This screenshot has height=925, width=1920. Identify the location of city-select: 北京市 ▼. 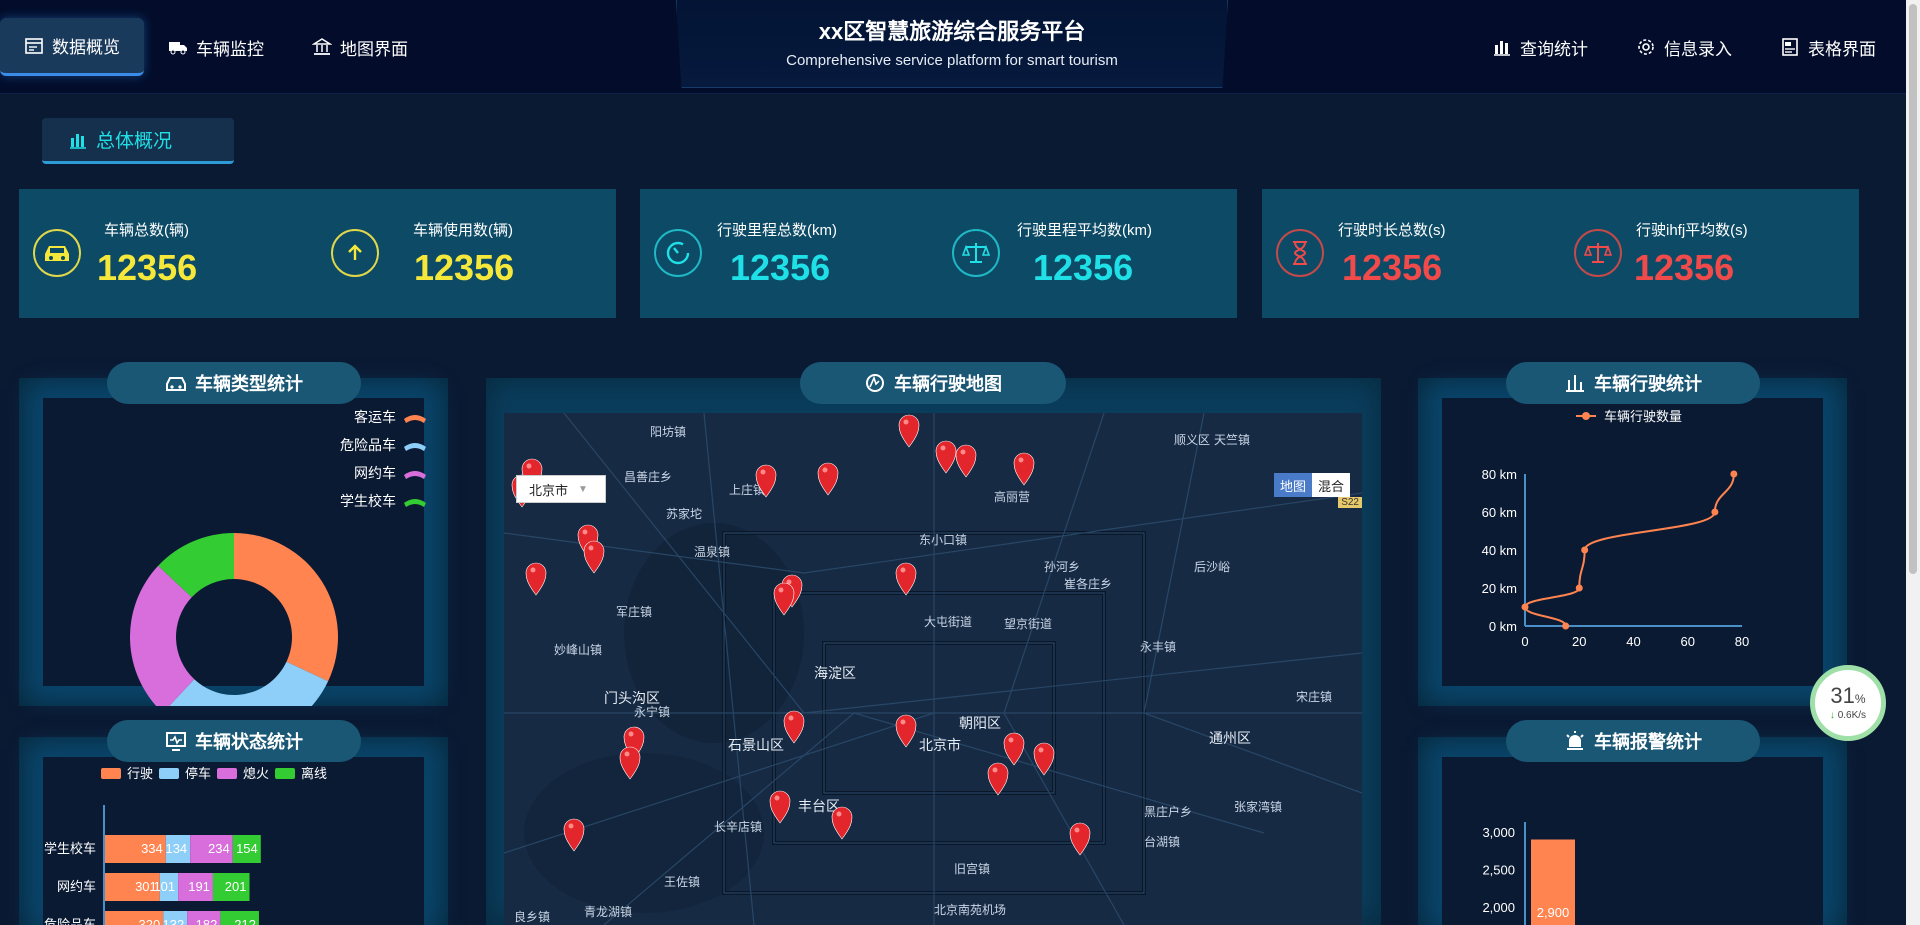
(561, 489).